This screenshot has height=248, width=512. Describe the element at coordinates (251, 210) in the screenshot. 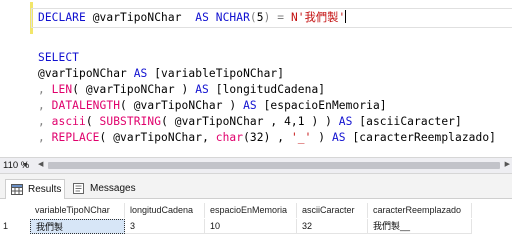

I see `column-header: espacioEnMemoria` at that location.